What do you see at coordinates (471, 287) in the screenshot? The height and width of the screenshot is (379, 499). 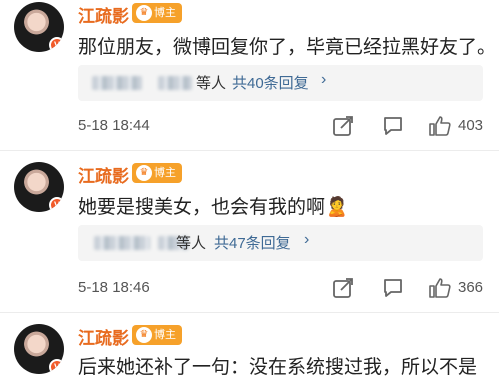 I see `like-count: 366` at bounding box center [471, 287].